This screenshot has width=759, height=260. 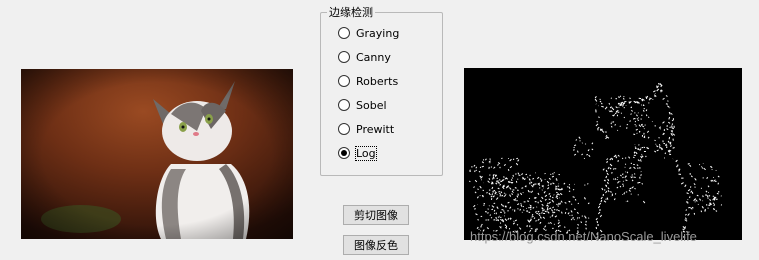 I want to click on radio-log: Log, so click(x=357, y=153).